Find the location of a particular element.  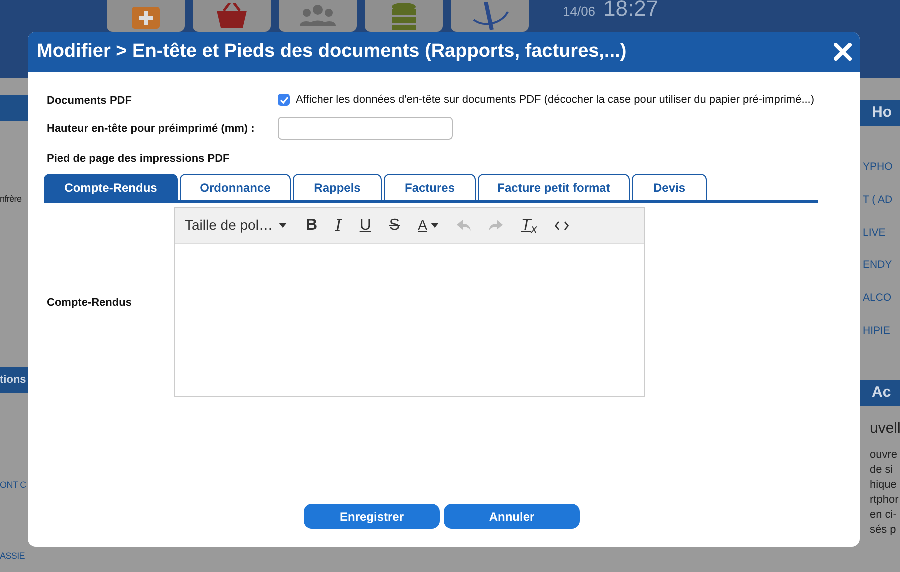

panel-text: de si is located at coordinates (882, 470).